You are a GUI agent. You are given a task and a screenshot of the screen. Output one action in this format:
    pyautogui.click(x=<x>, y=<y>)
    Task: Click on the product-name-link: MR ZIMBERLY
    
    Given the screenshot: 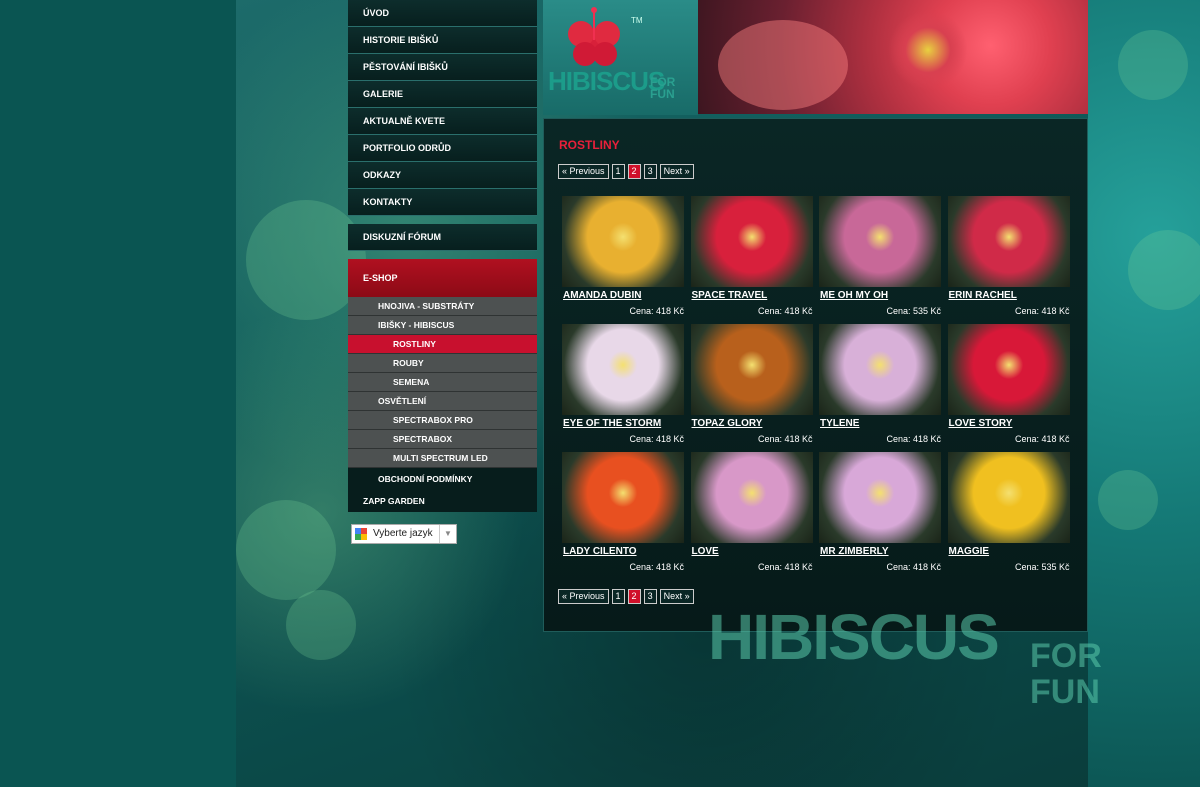 What is the action you would take?
    pyautogui.click(x=854, y=551)
    